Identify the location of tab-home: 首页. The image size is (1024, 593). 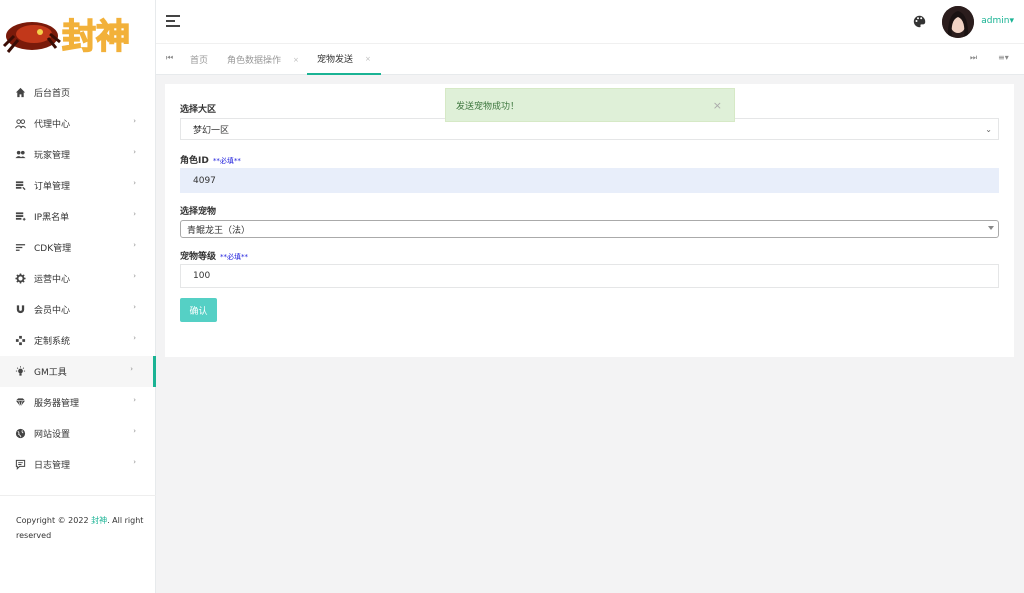
(199, 59).